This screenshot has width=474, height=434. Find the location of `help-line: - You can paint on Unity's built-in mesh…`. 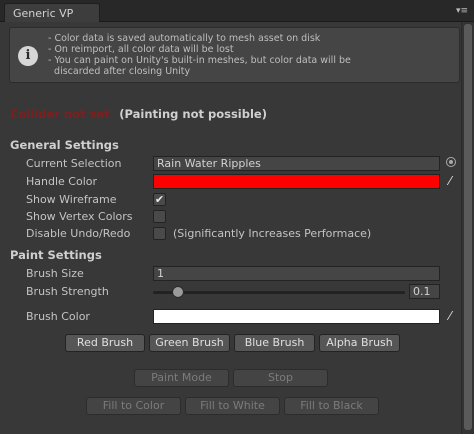

help-line: - You can paint on Unity's built-in mesh… is located at coordinates (199, 60).